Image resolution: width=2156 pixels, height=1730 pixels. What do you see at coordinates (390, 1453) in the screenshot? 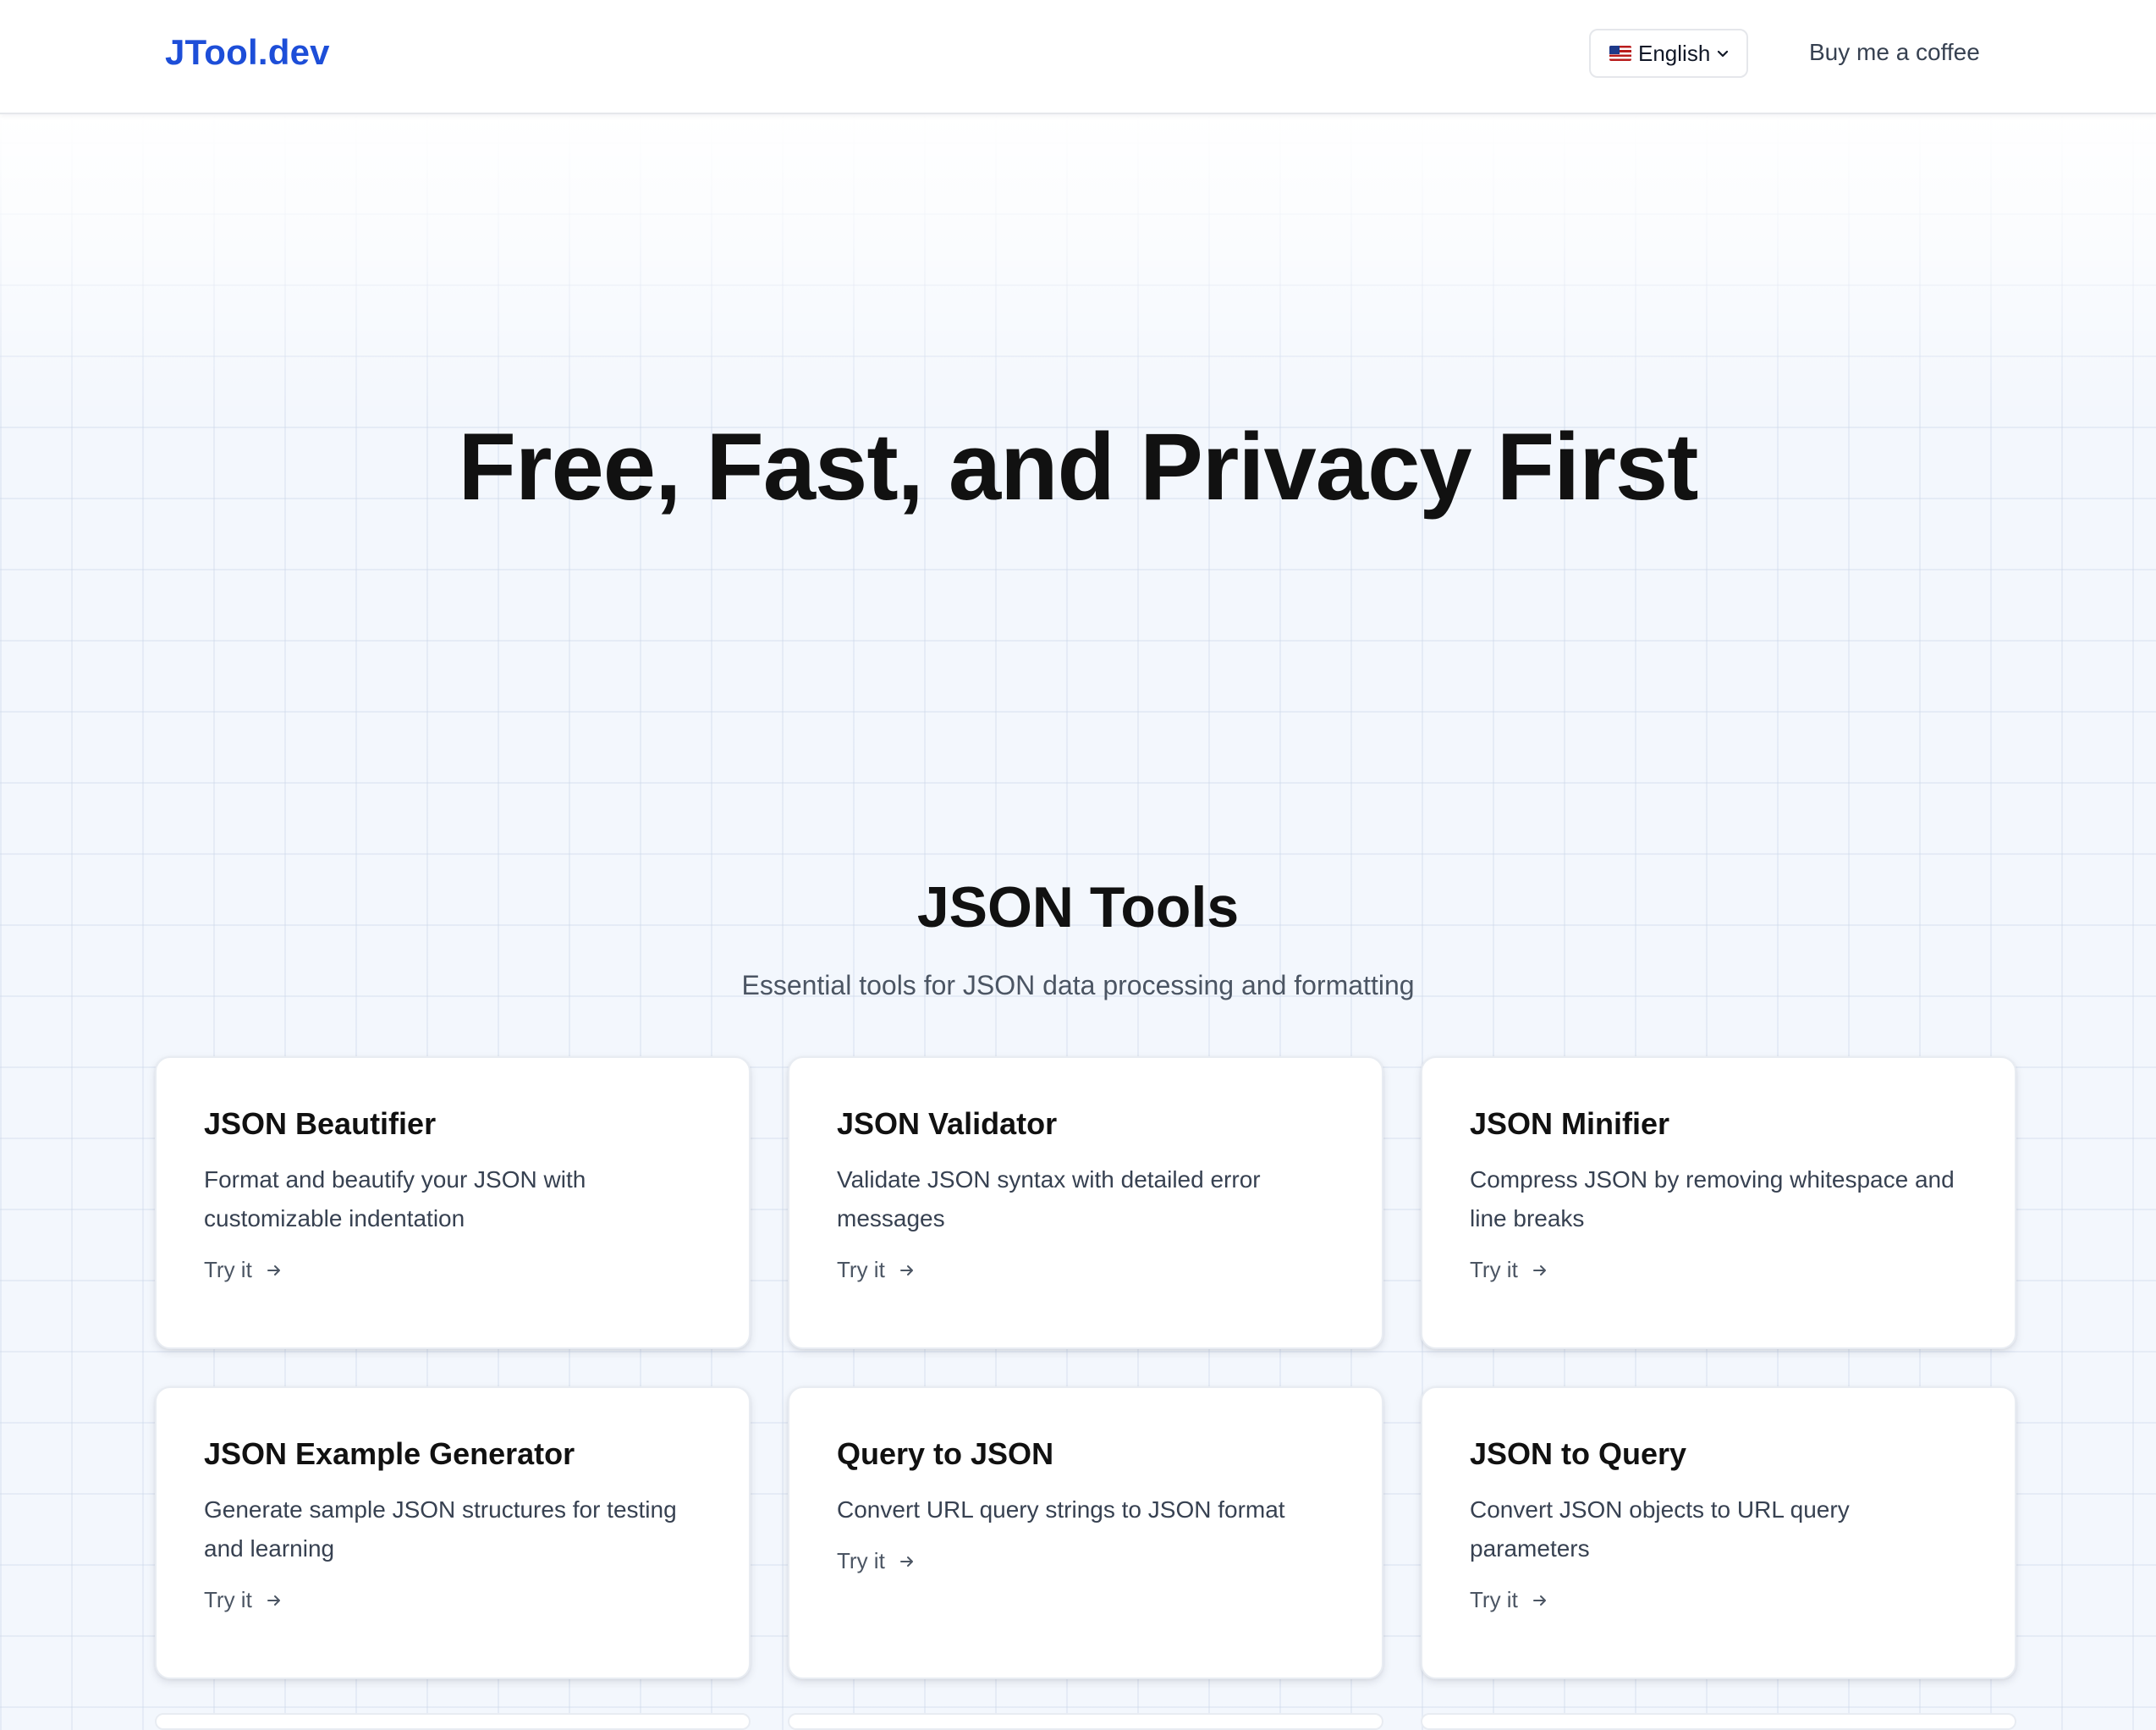
I see `tool-card-title: JSON Example Generator` at bounding box center [390, 1453].